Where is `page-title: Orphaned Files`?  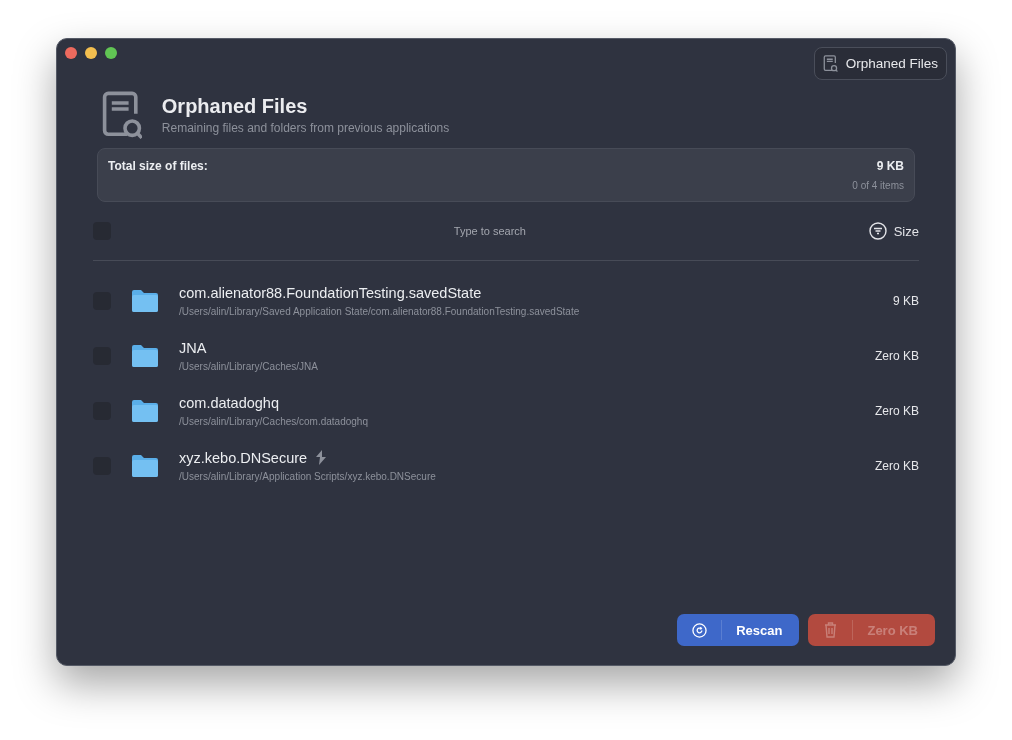
page-title: Orphaned Files is located at coordinates (235, 106).